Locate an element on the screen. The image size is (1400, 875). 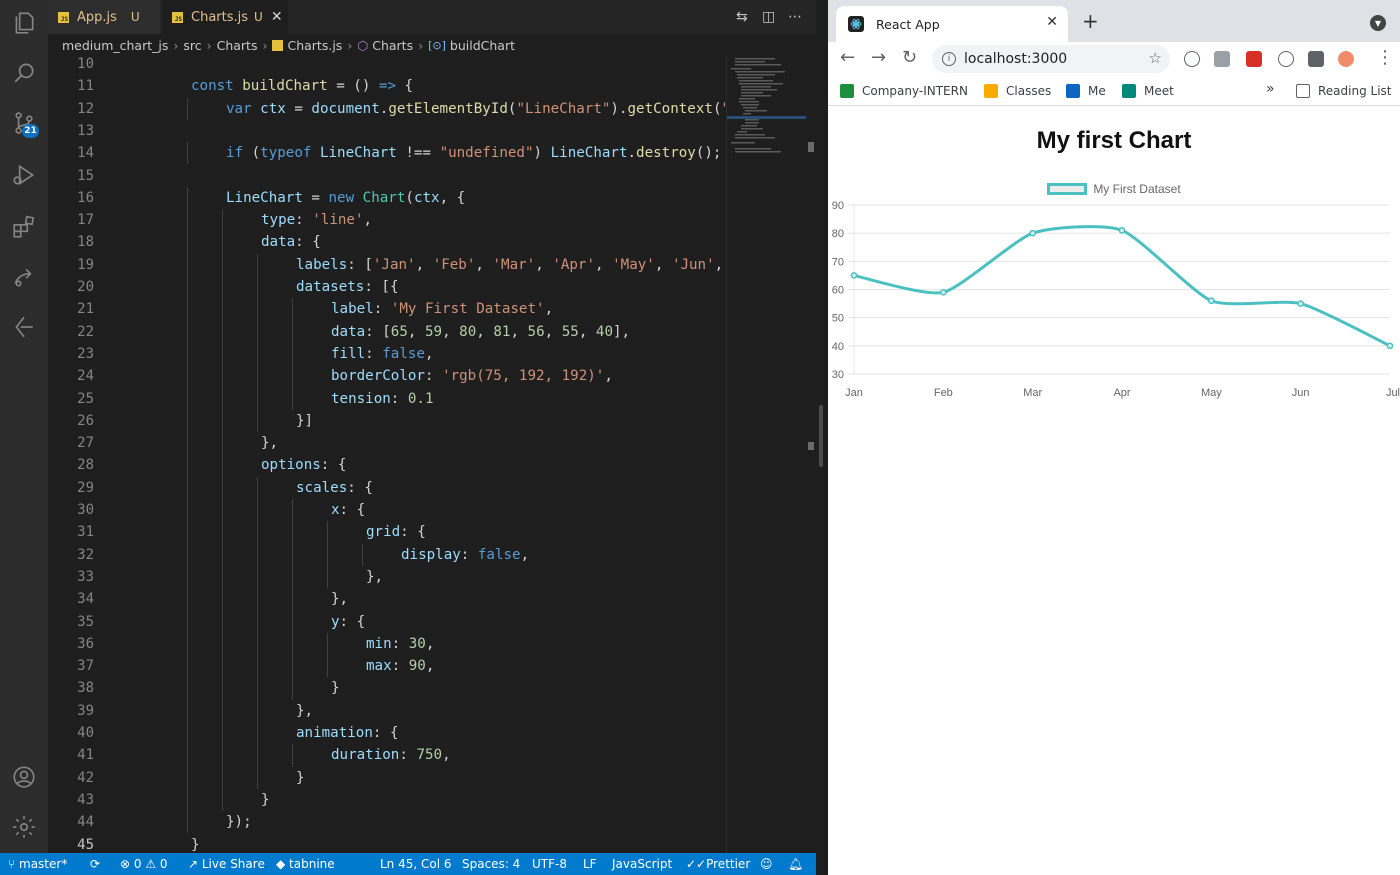
live-share-status: ↗ Live Share is located at coordinates (226, 864).